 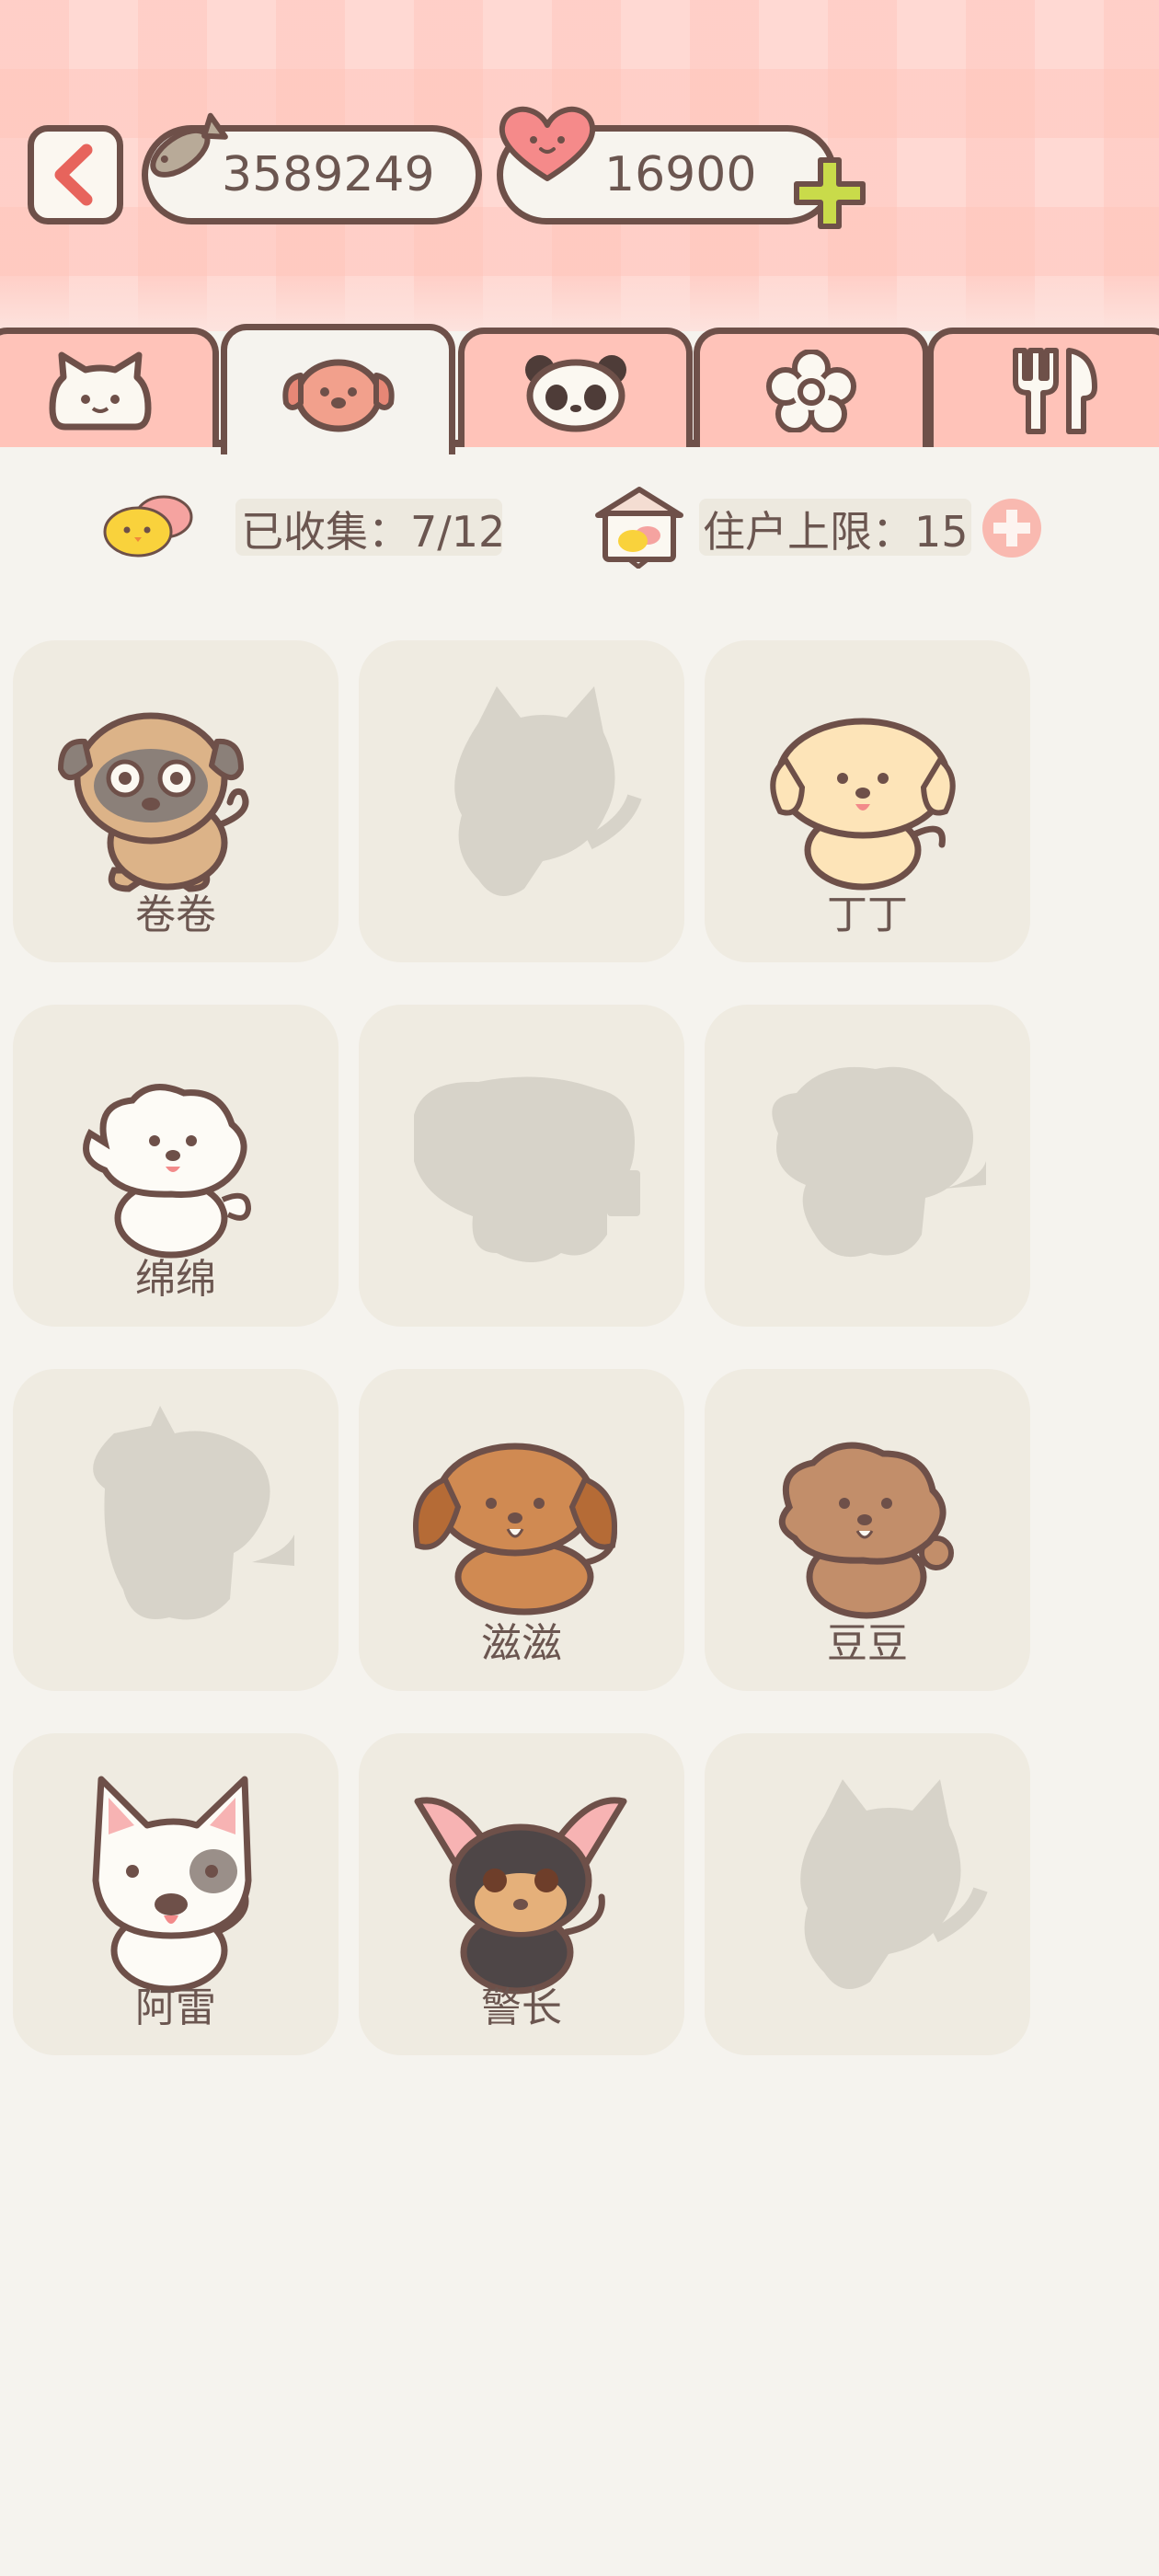 I want to click on pet-name: 丁丁, so click(x=867, y=914).